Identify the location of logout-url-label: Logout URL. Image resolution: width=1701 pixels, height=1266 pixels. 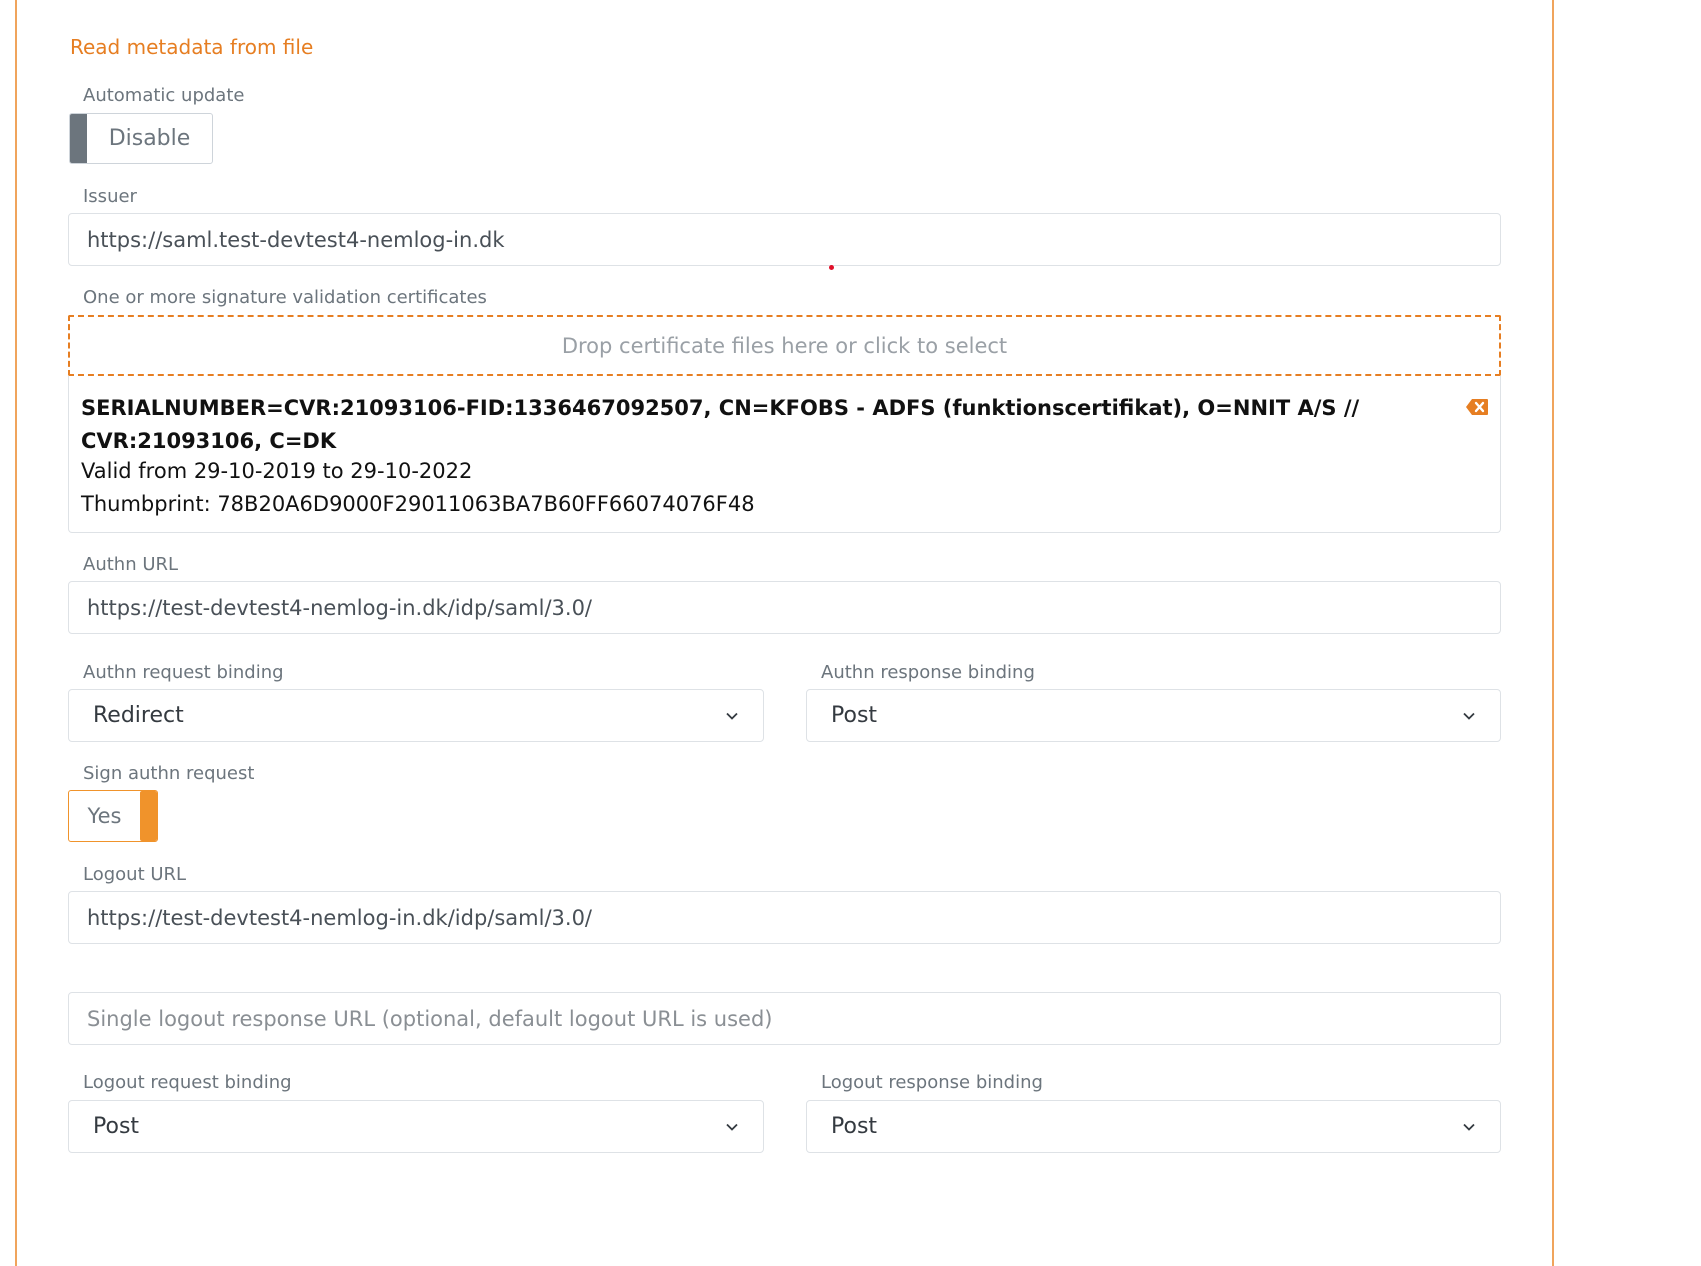
(135, 874).